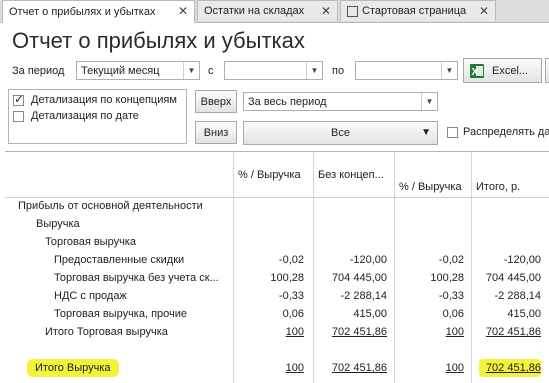 The height and width of the screenshot is (383, 549). Describe the element at coordinates (211, 71) in the screenshot. I see `from-label: с` at that location.